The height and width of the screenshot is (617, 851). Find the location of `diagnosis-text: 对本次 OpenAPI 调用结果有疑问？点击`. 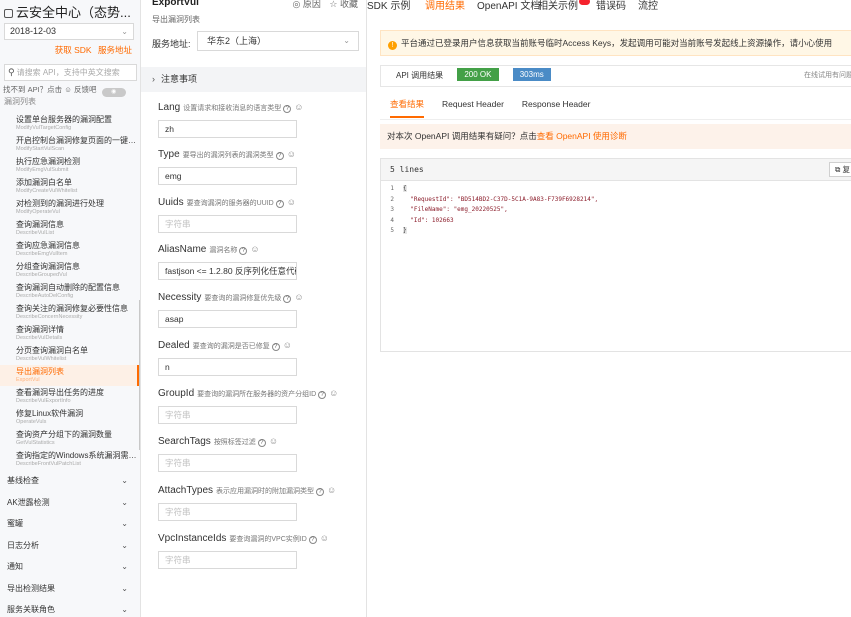

diagnosis-text: 对本次 OpenAPI 调用结果有疑问？点击 is located at coordinates (462, 136).